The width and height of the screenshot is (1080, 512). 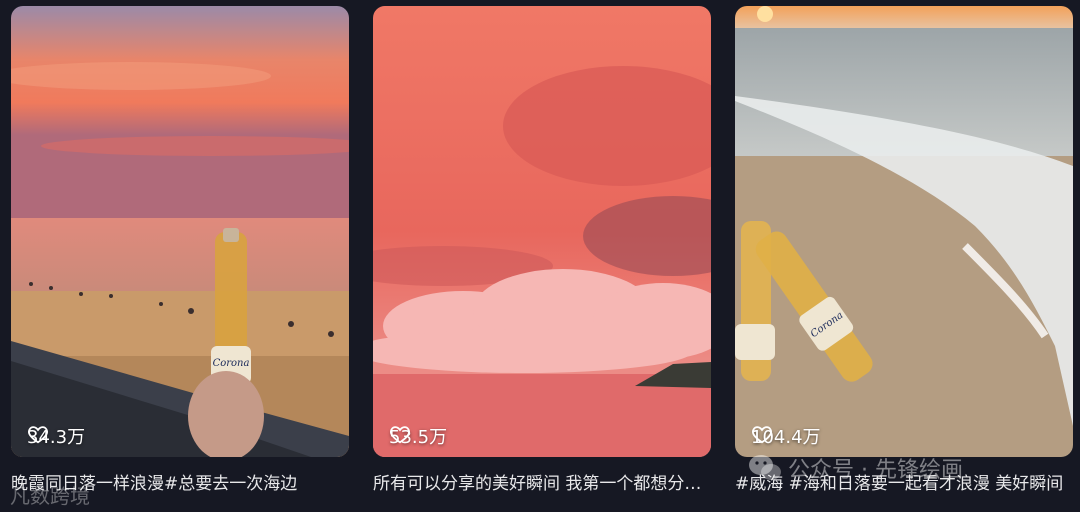 I want to click on watermark-right: 公众号 · 先锋绘画, so click(x=855, y=468).